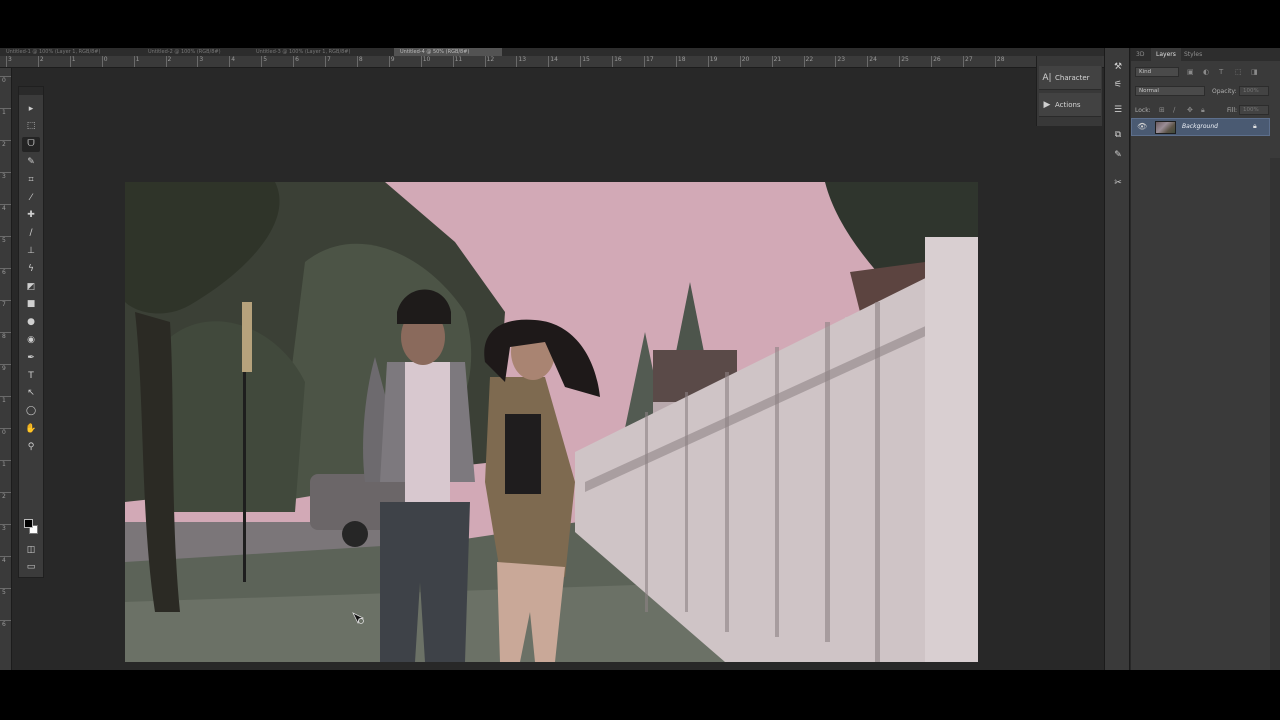 This screenshot has height=720, width=1280. Describe the element at coordinates (1070, 105) in the screenshot. I see `actions-panel-button: ▶ Actions` at that location.